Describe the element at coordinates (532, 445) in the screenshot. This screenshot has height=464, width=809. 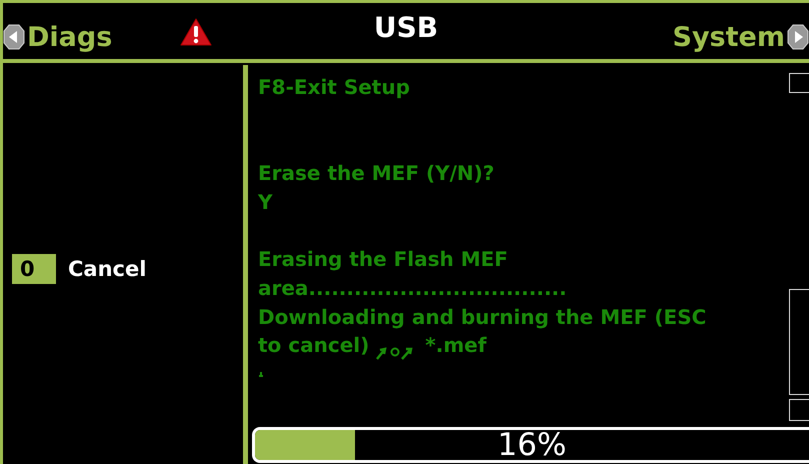
I see `progress-reading: 16%` at that location.